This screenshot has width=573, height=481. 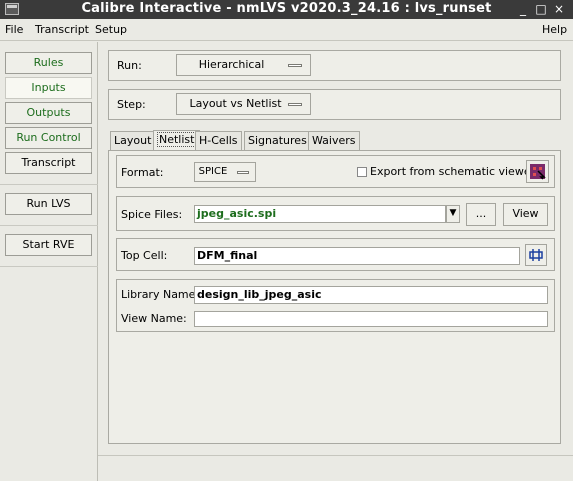 What do you see at coordinates (154, 318) in the screenshot?
I see `view-name-label: View Name:` at bounding box center [154, 318].